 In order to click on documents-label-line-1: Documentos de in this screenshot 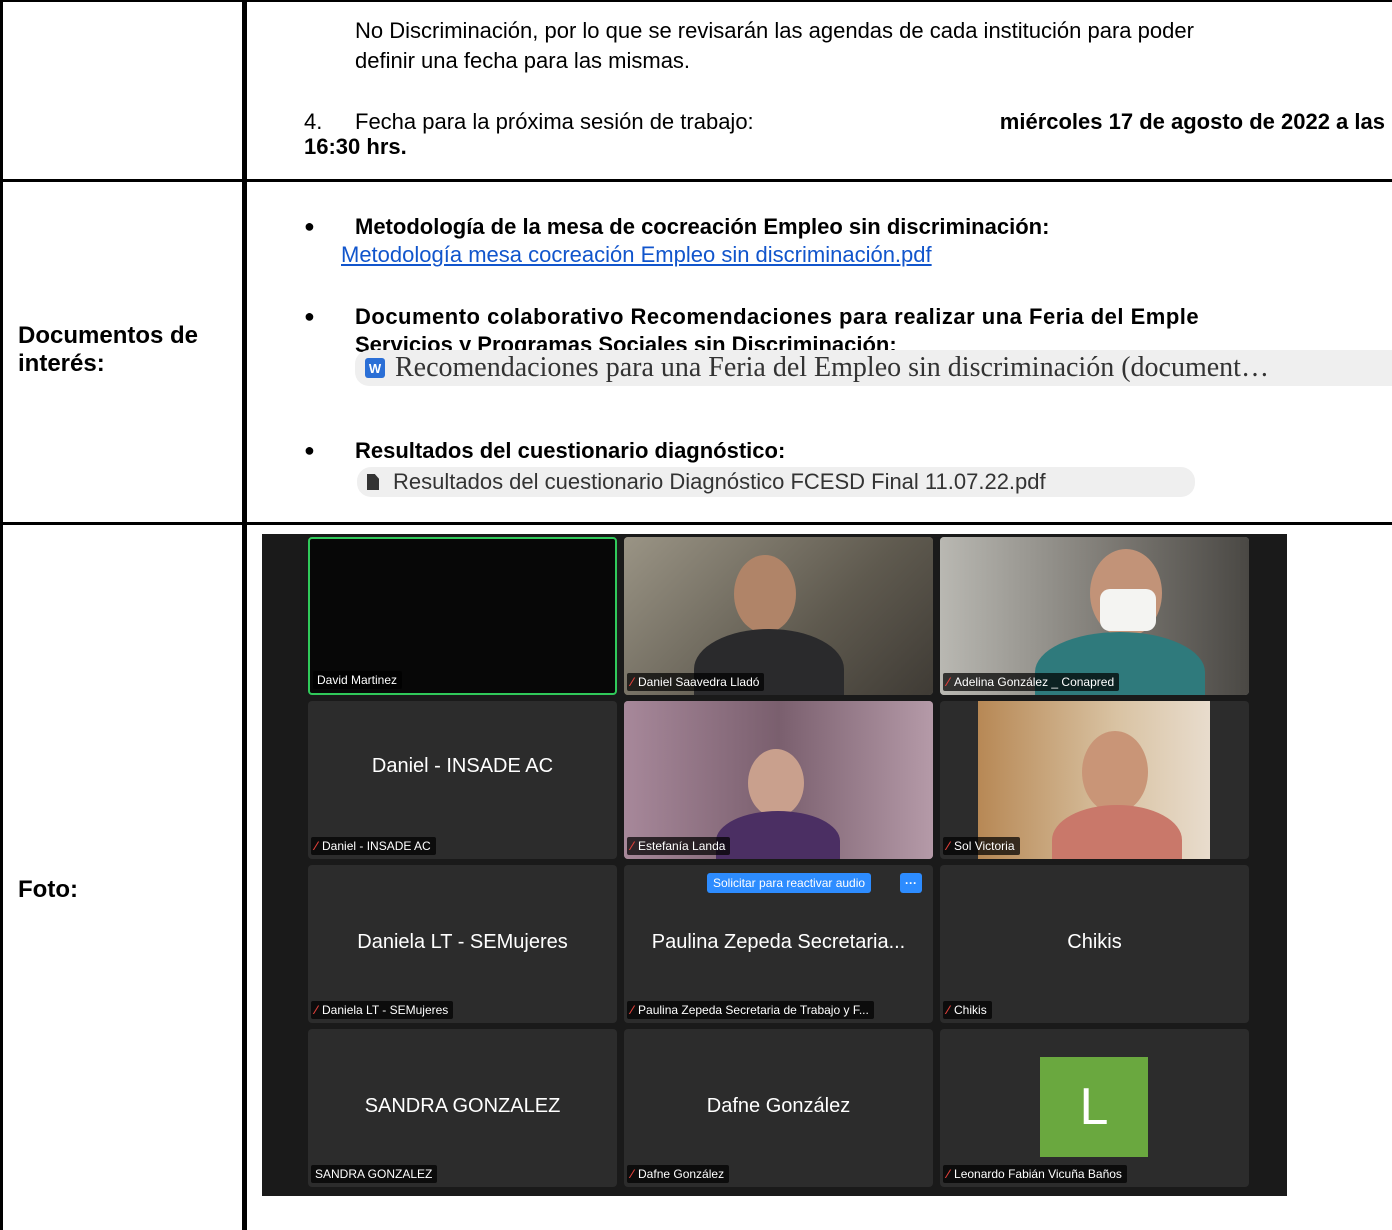, I will do `click(108, 335)`.